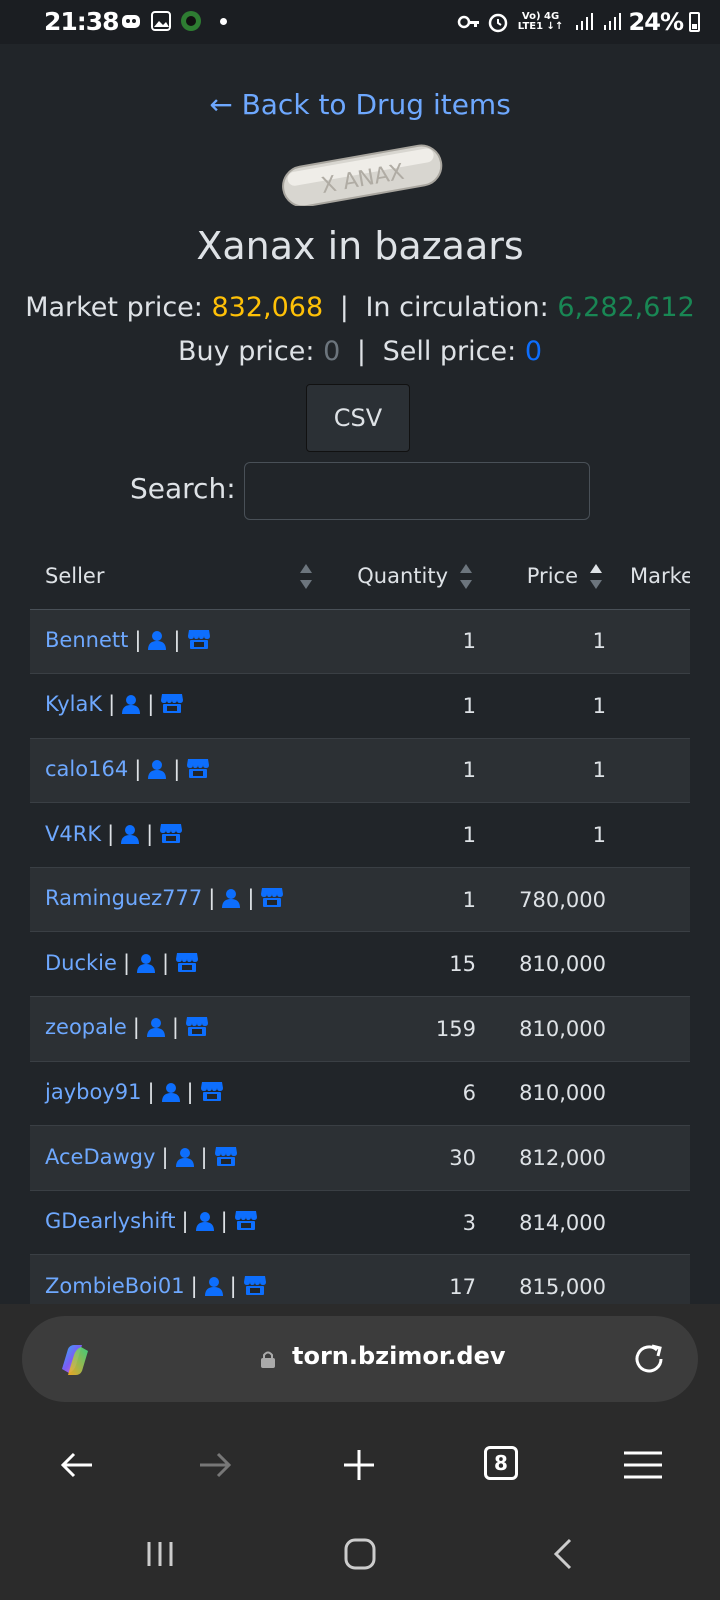 The width and height of the screenshot is (720, 1600). Describe the element at coordinates (551, 1222) in the screenshot. I see `price-cell: 814,000` at that location.